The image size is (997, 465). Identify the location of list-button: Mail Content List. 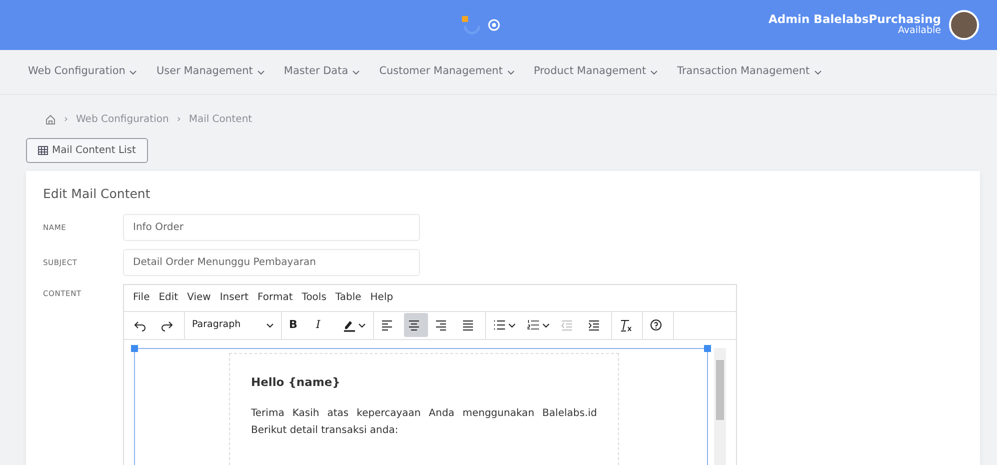
(87, 150).